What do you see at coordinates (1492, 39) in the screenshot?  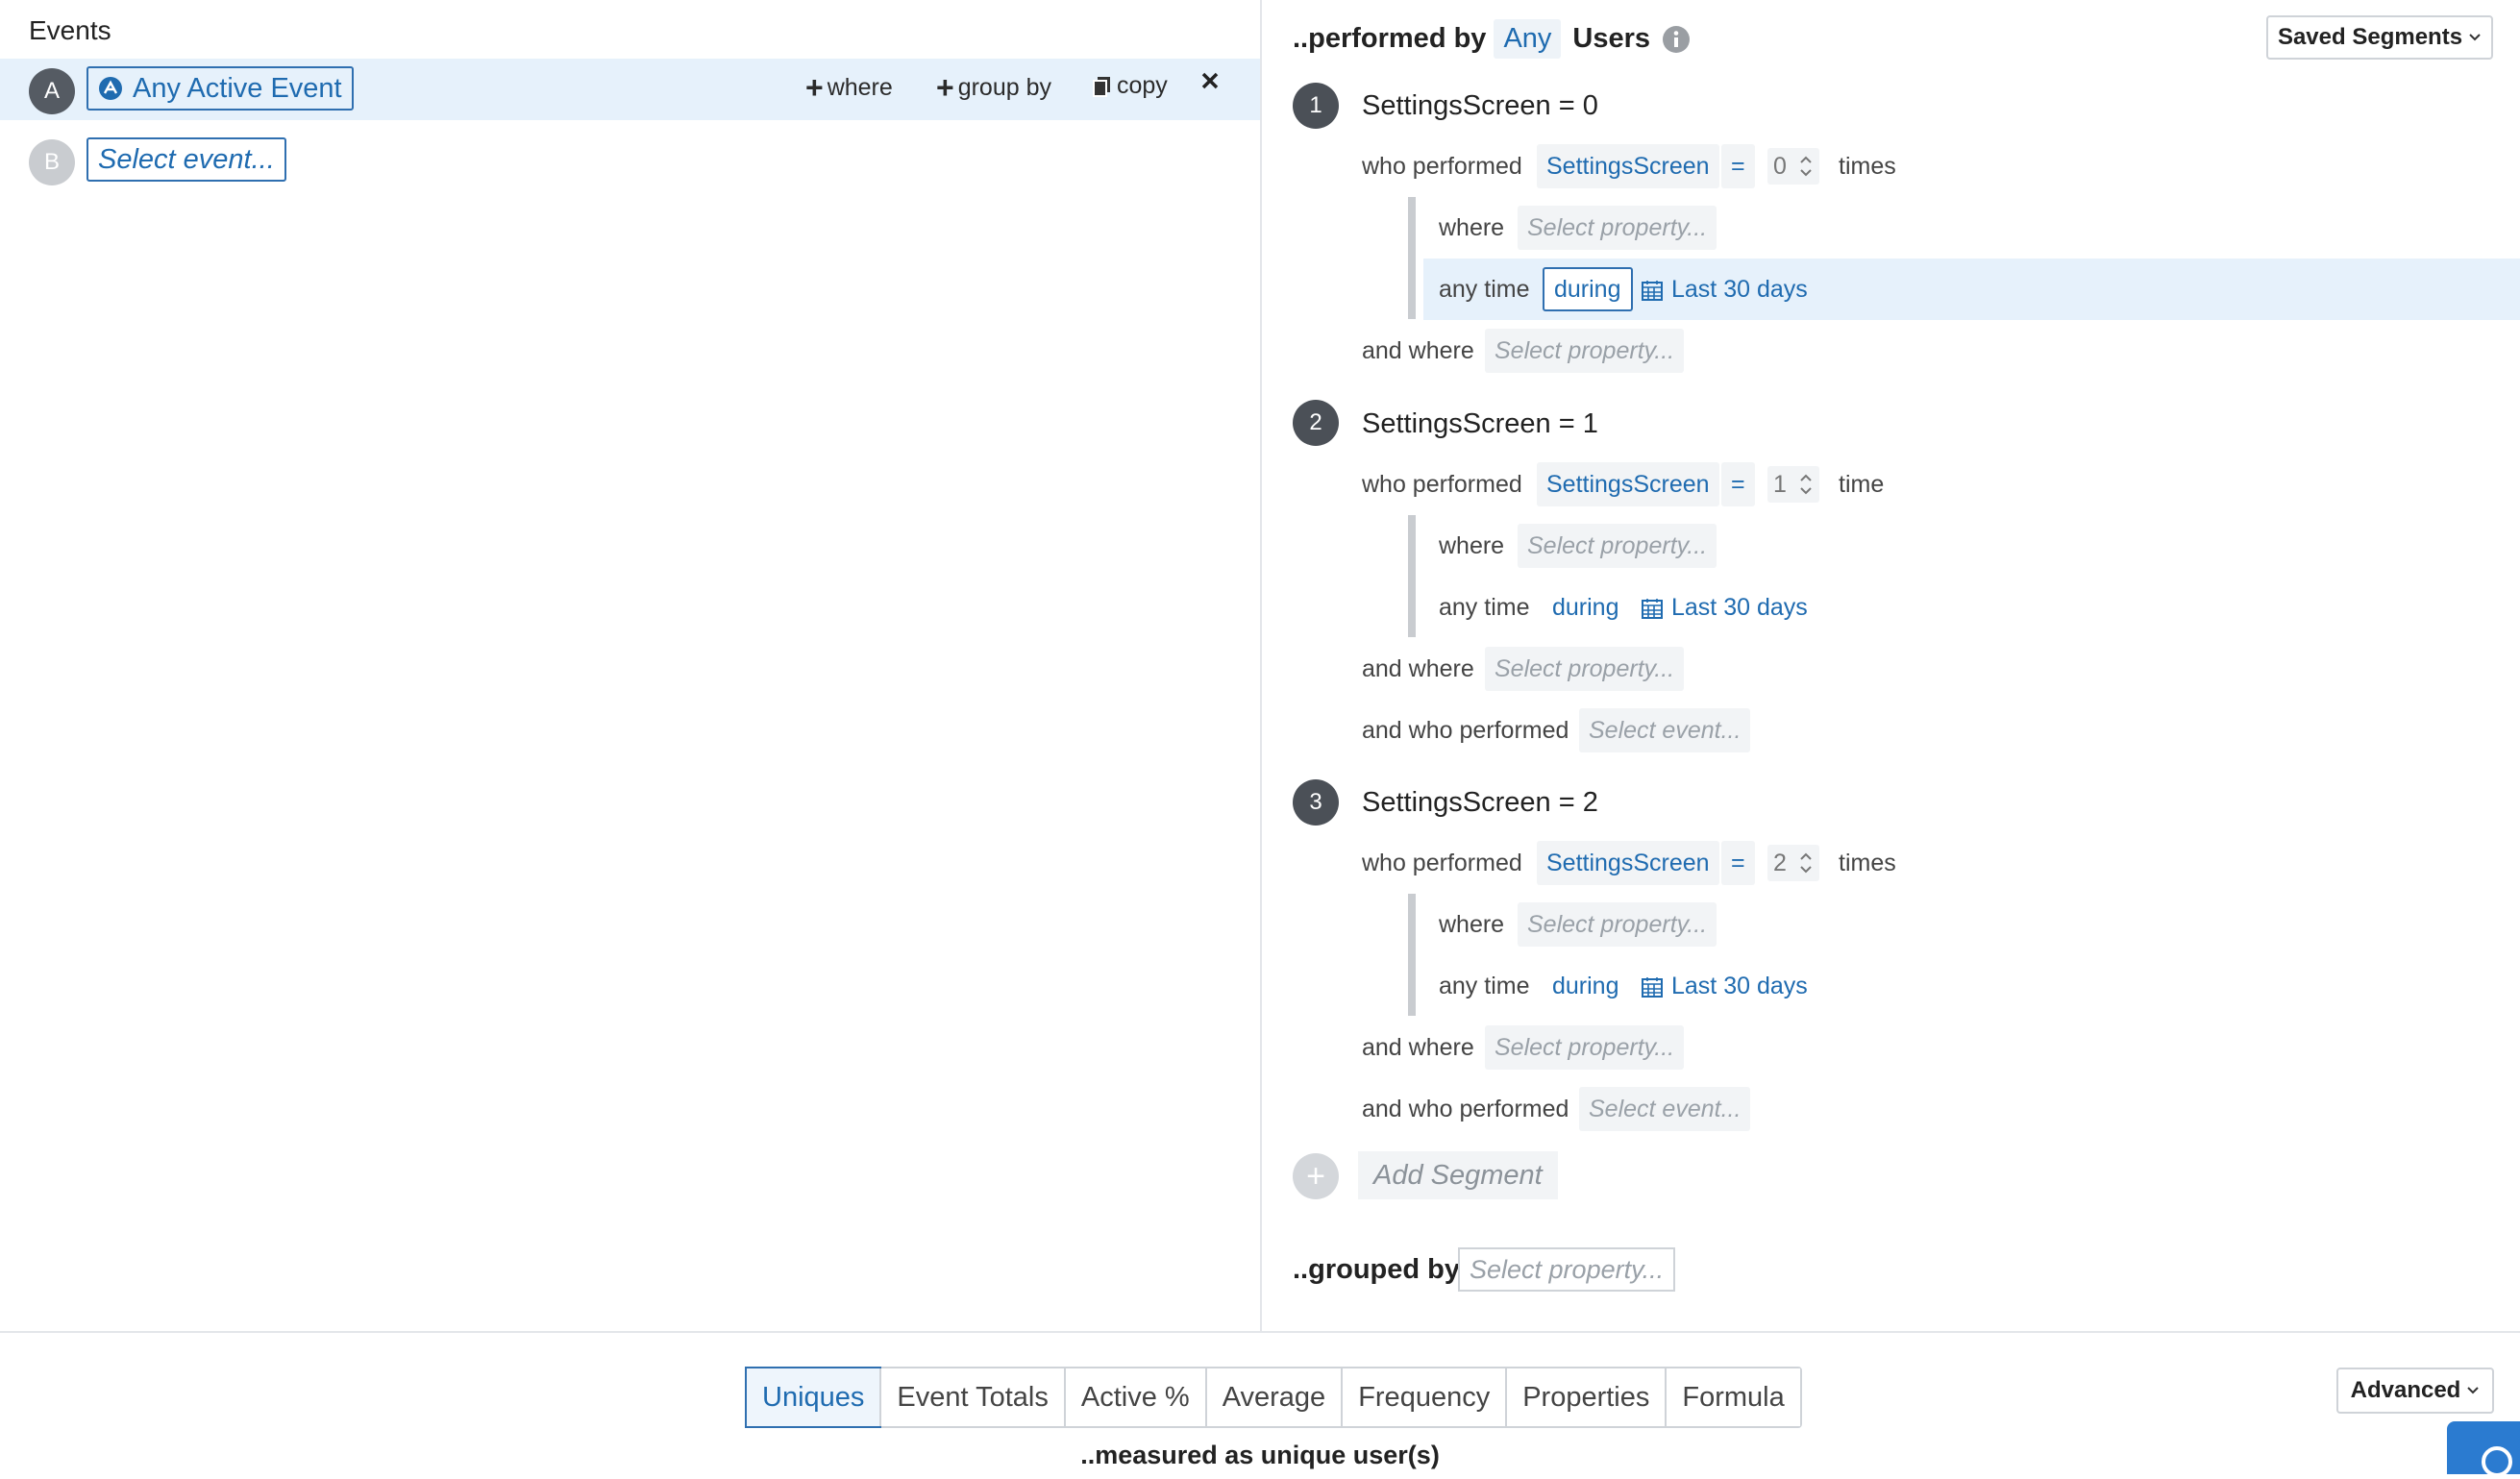 I see `performed-by-header: ..performed by Any Users` at bounding box center [1492, 39].